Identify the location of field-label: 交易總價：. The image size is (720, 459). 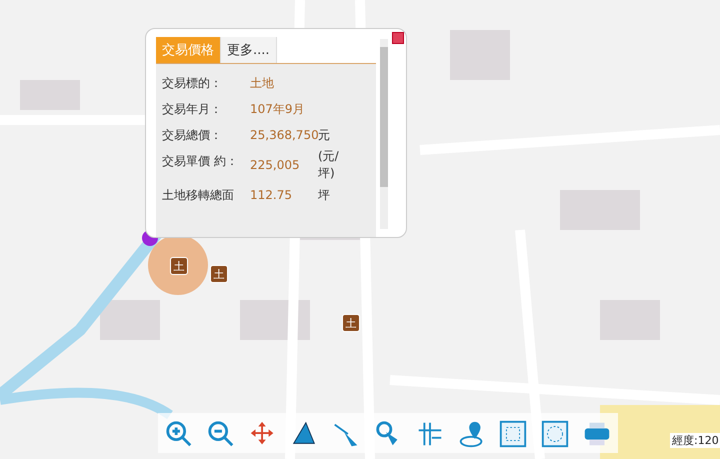
(192, 135).